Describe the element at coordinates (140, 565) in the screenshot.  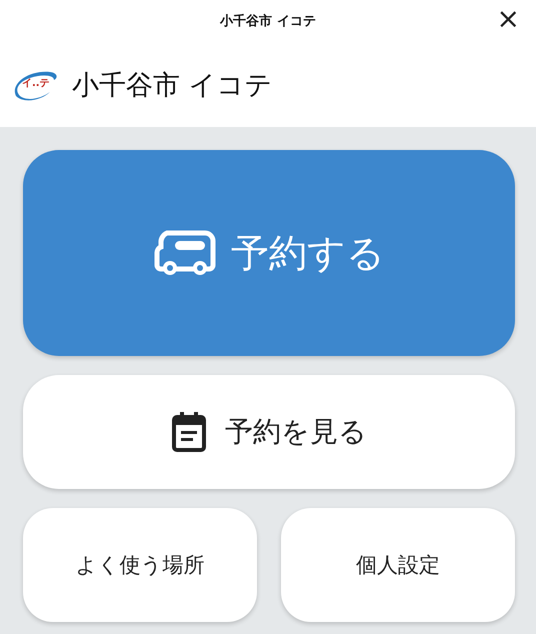
I see `favorite-places-button: よく使う場所` at that location.